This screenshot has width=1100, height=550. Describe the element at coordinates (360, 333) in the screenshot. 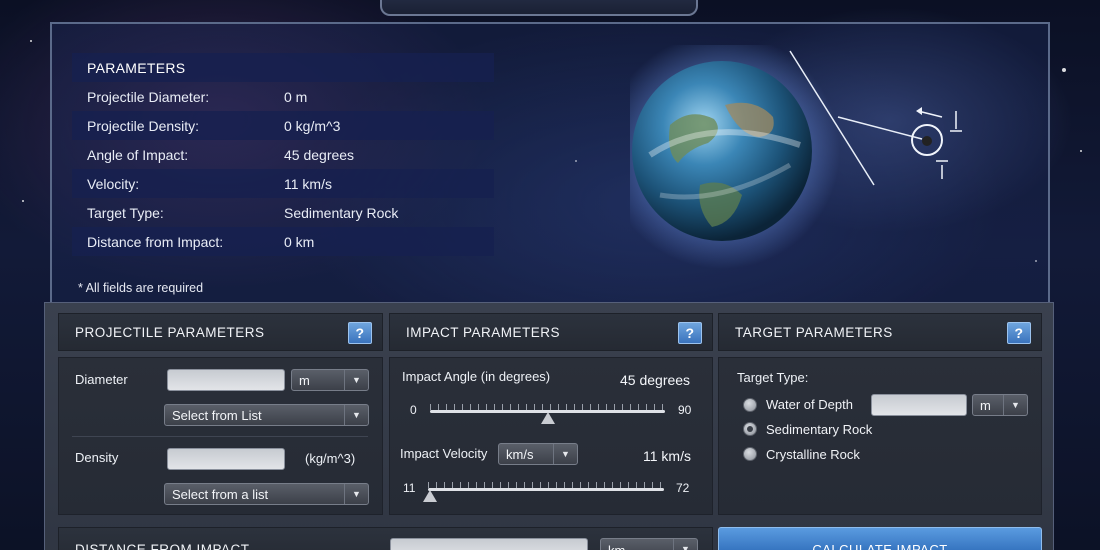

I see `help-button-projectile: ?` at that location.